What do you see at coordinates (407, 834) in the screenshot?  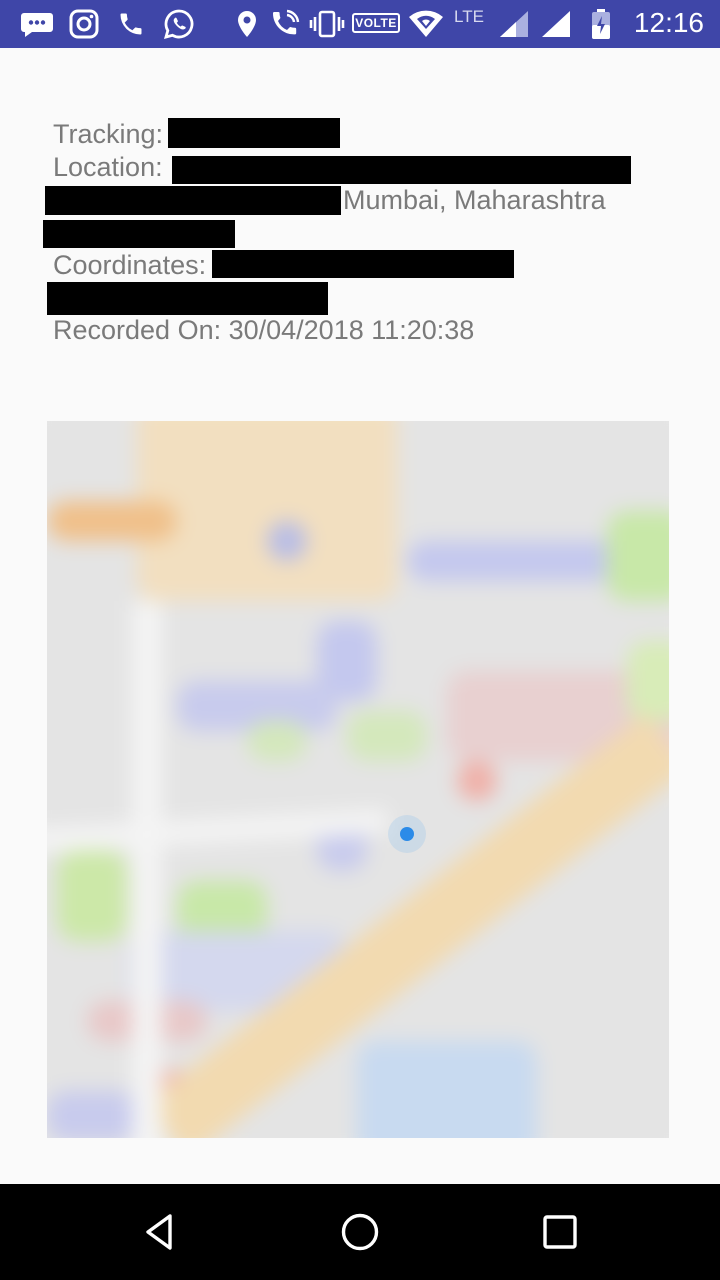 I see `current-location-marker` at bounding box center [407, 834].